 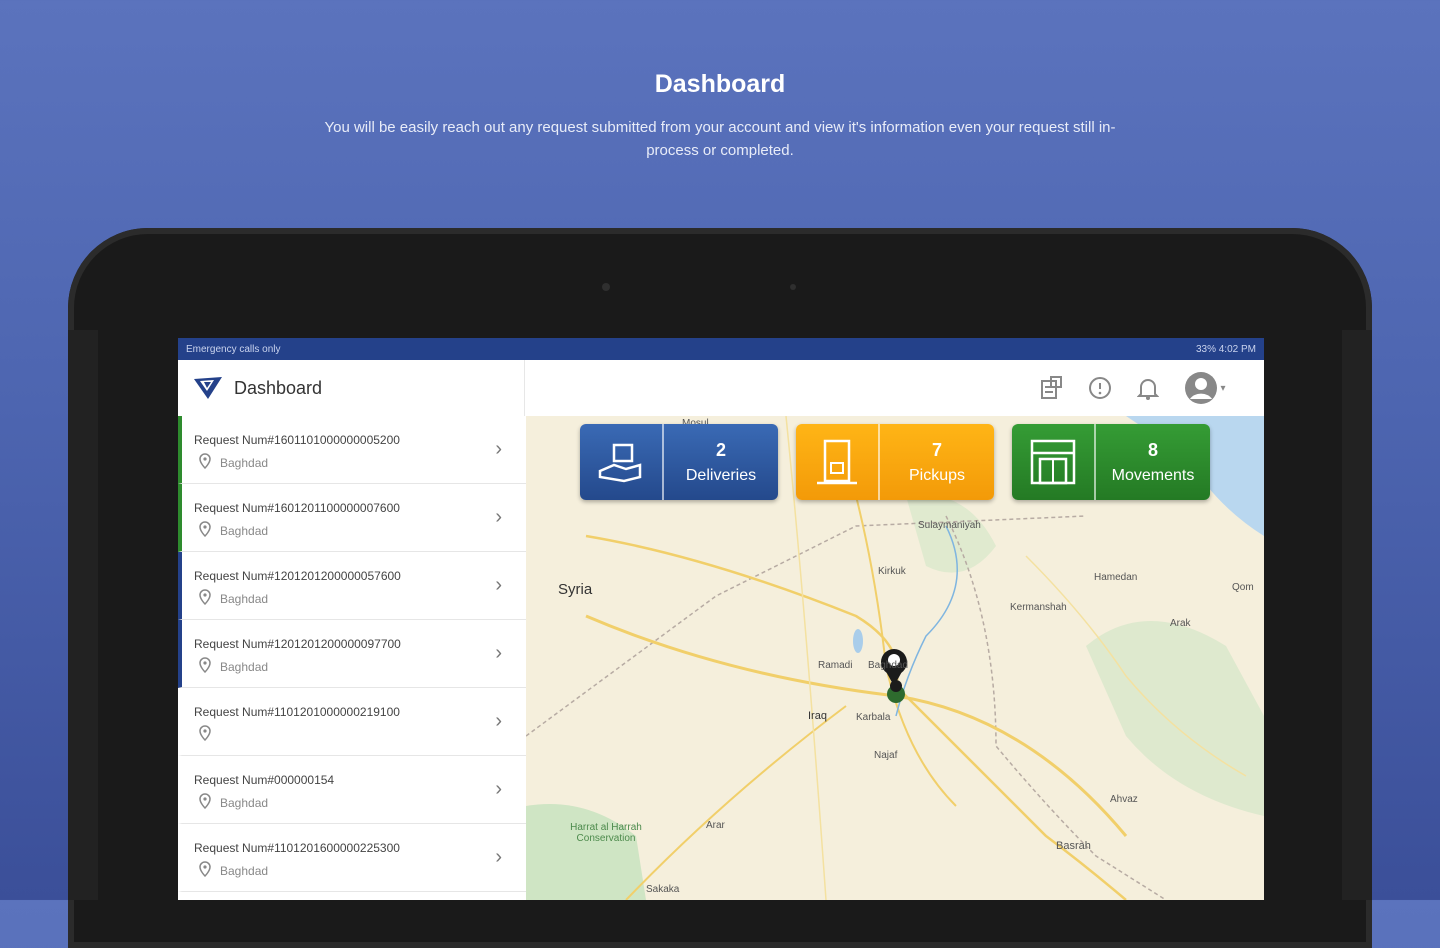 What do you see at coordinates (1116, 577) in the screenshot?
I see `map-label-hamedan: Hamedan` at bounding box center [1116, 577].